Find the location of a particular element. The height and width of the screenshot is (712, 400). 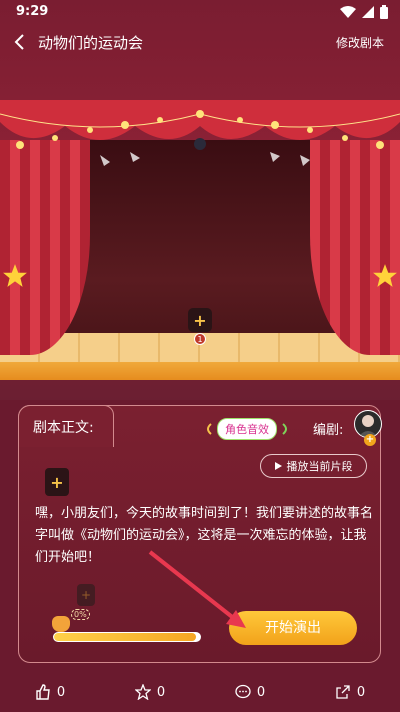

like-button: 0 is located at coordinates (50, 692).